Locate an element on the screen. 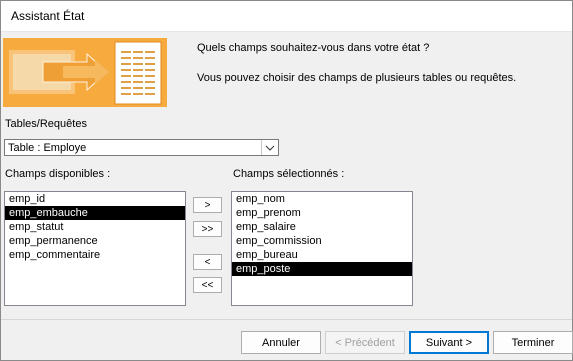 The image size is (573, 361). cancel-button: Annuler is located at coordinates (281, 342).